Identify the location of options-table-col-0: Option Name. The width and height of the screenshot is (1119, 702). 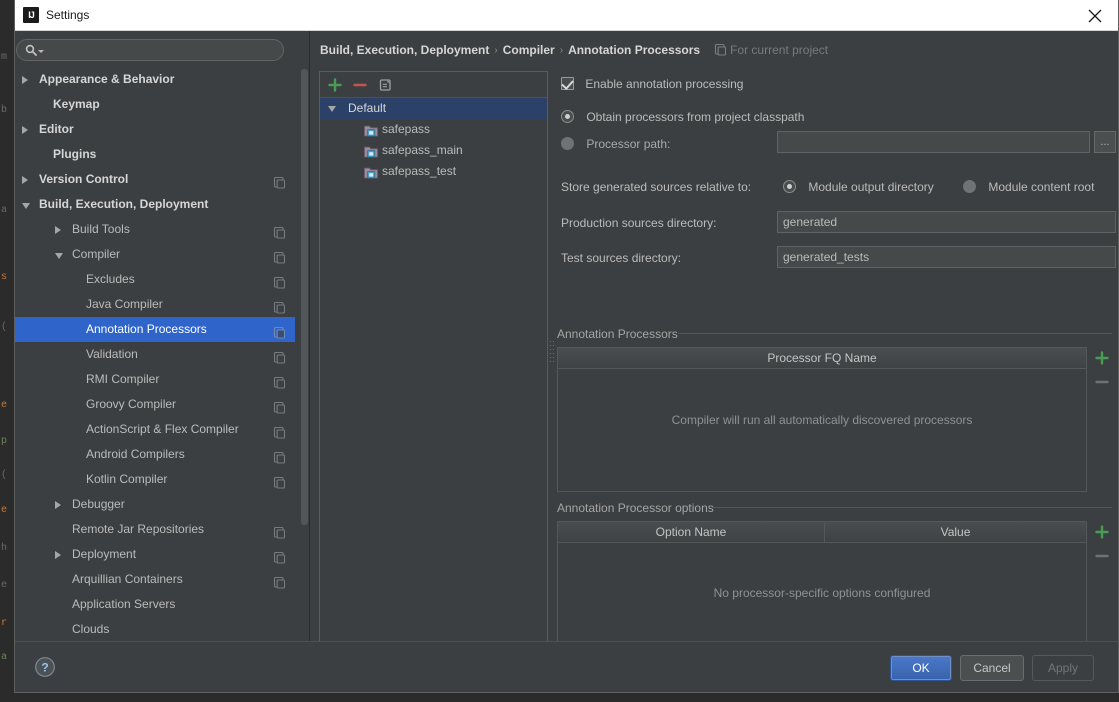
(691, 532).